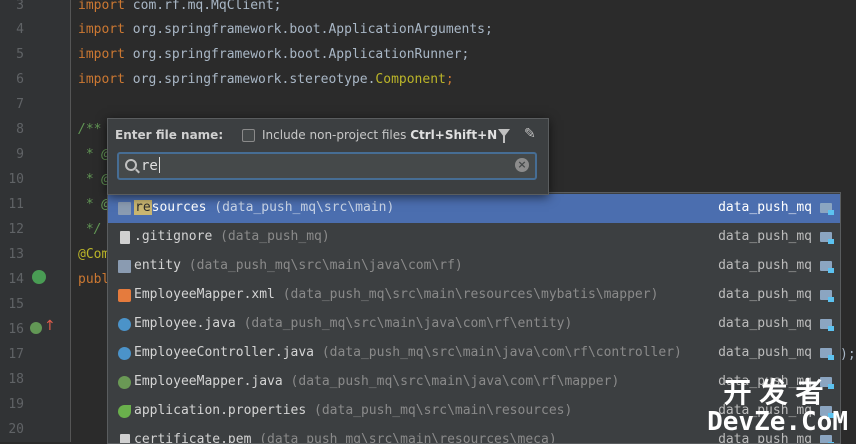 The image size is (856, 444). What do you see at coordinates (16, 429) in the screenshot?
I see `line-number: 20` at bounding box center [16, 429].